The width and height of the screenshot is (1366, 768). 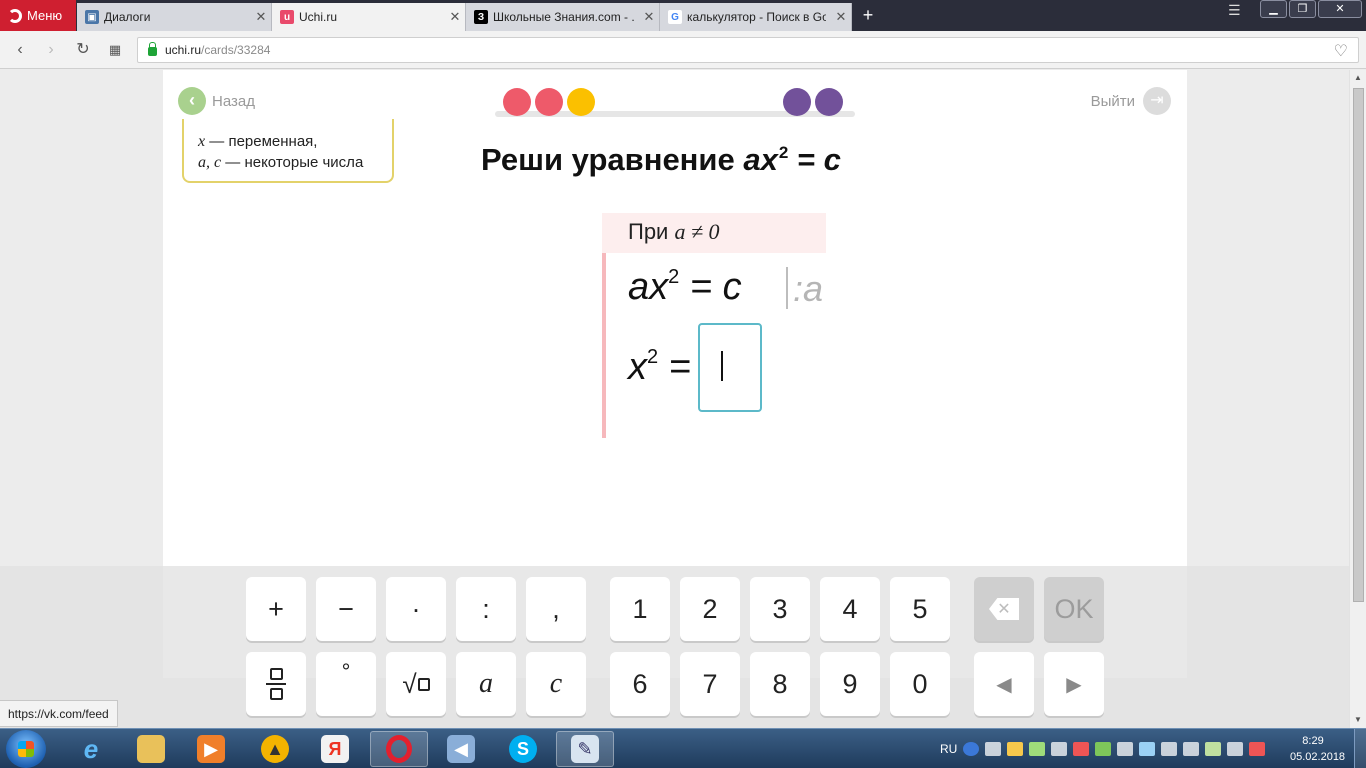 I want to click on taskbar-sound: ◀, so click(x=461, y=749).